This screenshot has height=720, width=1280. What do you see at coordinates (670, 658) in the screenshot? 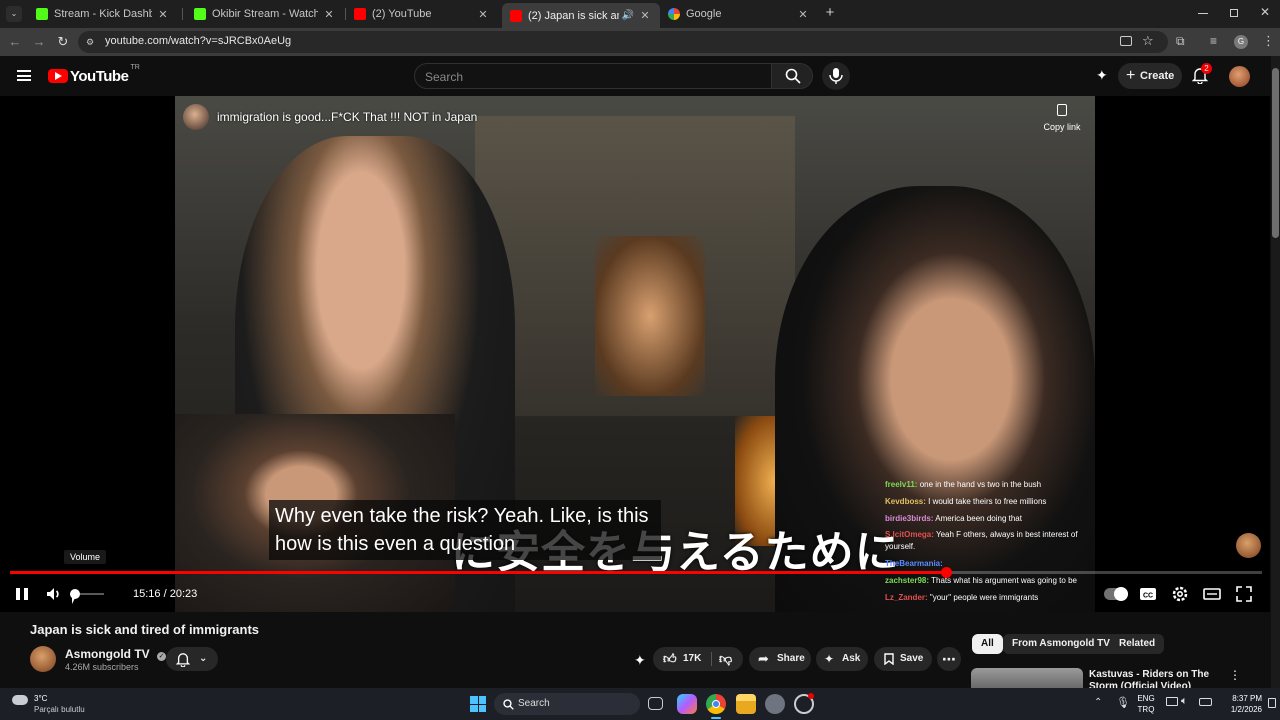
I see `thumbs-up-icon: 👍︎` at bounding box center [670, 658].